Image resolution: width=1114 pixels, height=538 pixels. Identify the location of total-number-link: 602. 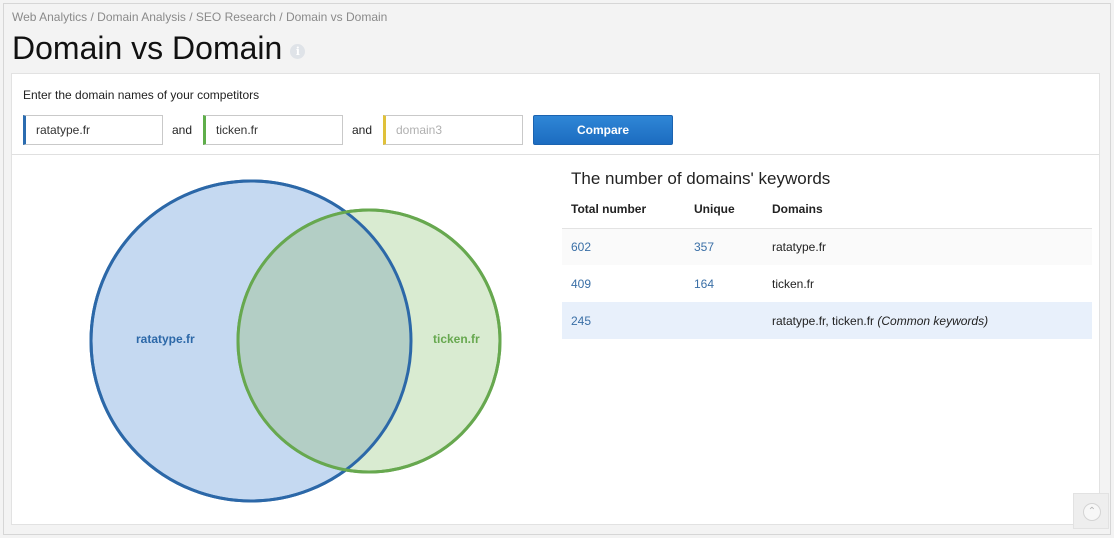
(623, 246).